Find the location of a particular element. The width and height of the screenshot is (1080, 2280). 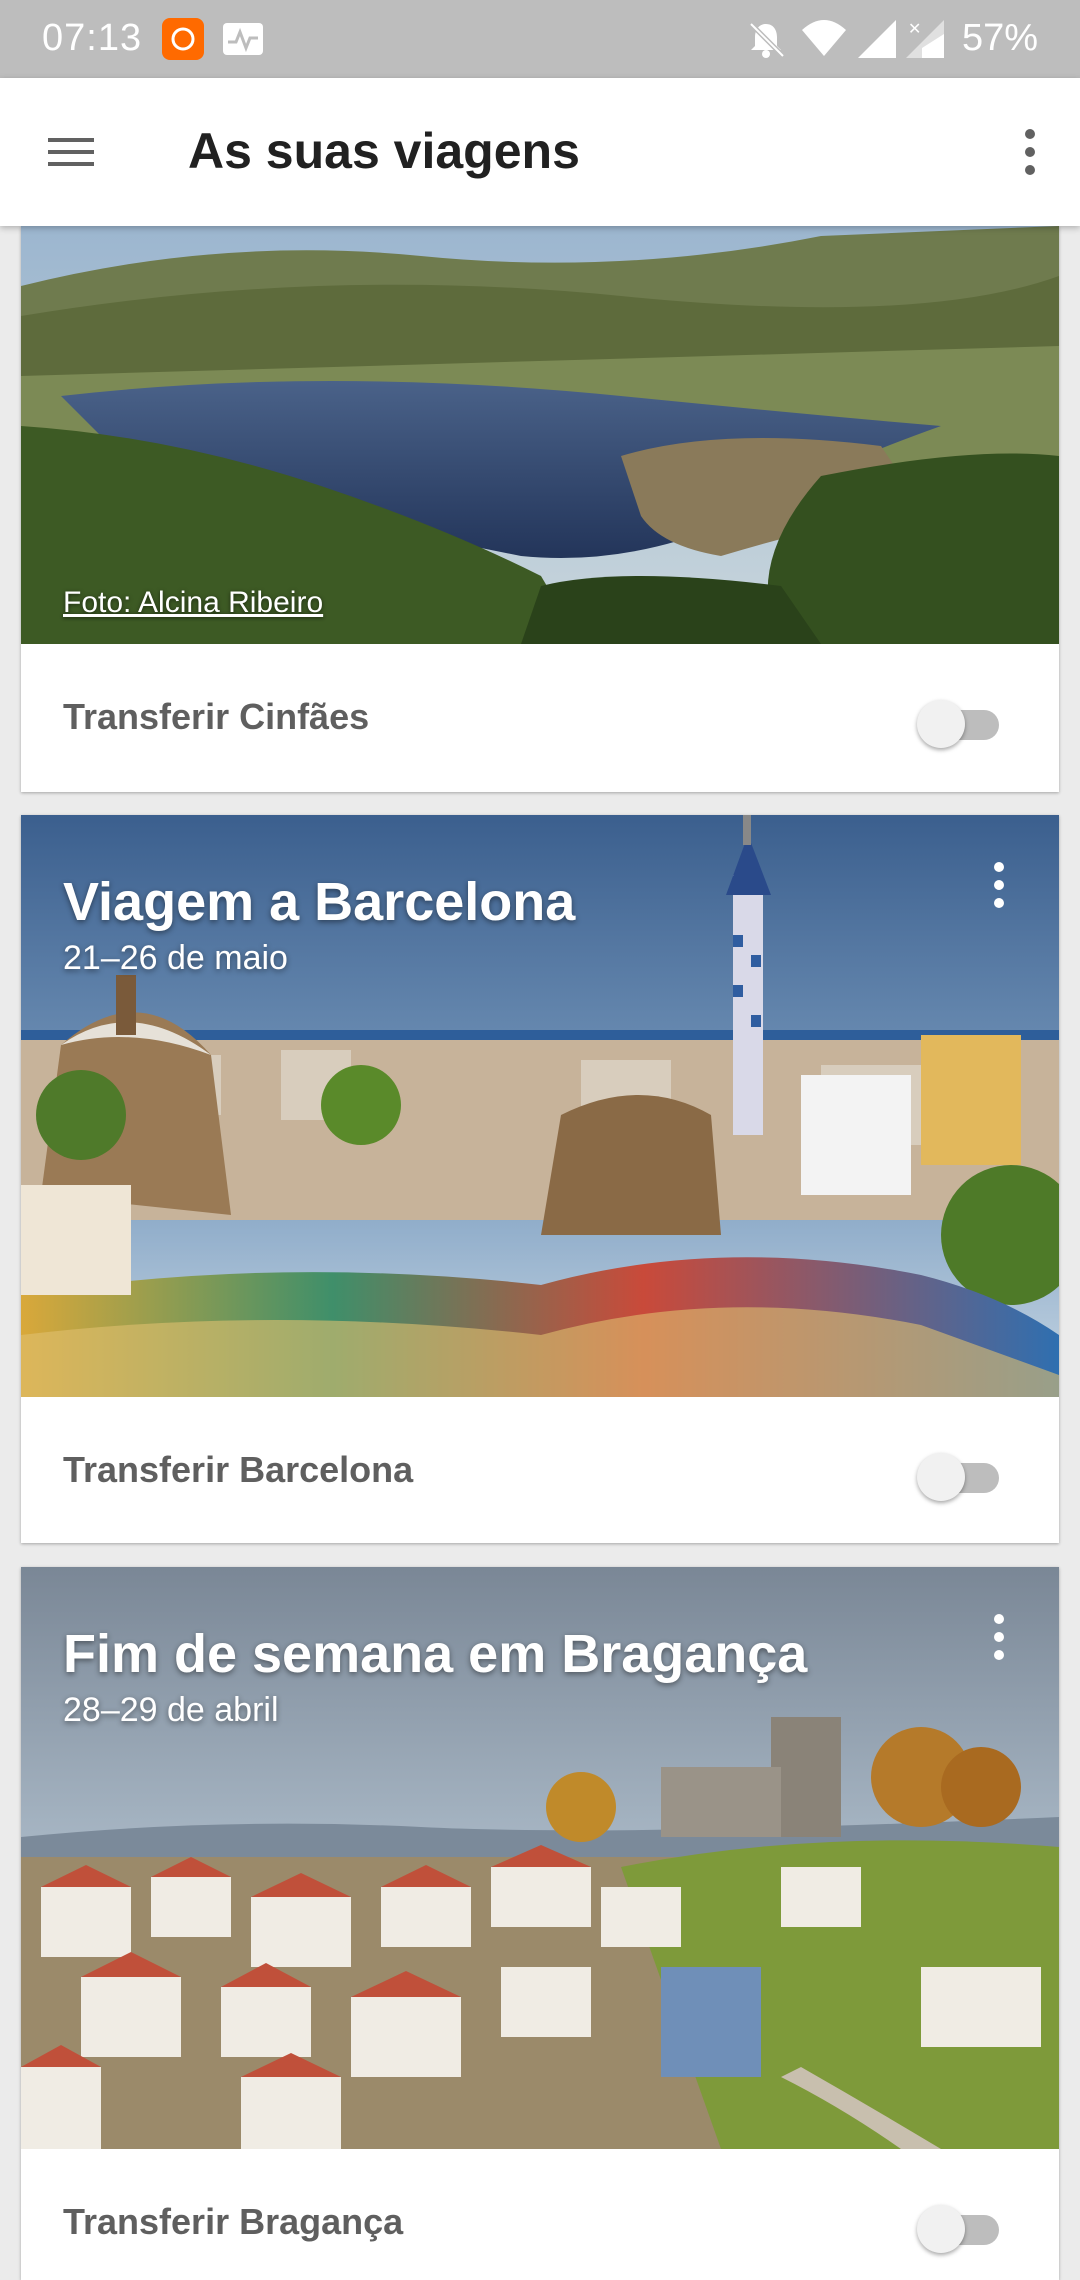

activity-icon is located at coordinates (243, 39).